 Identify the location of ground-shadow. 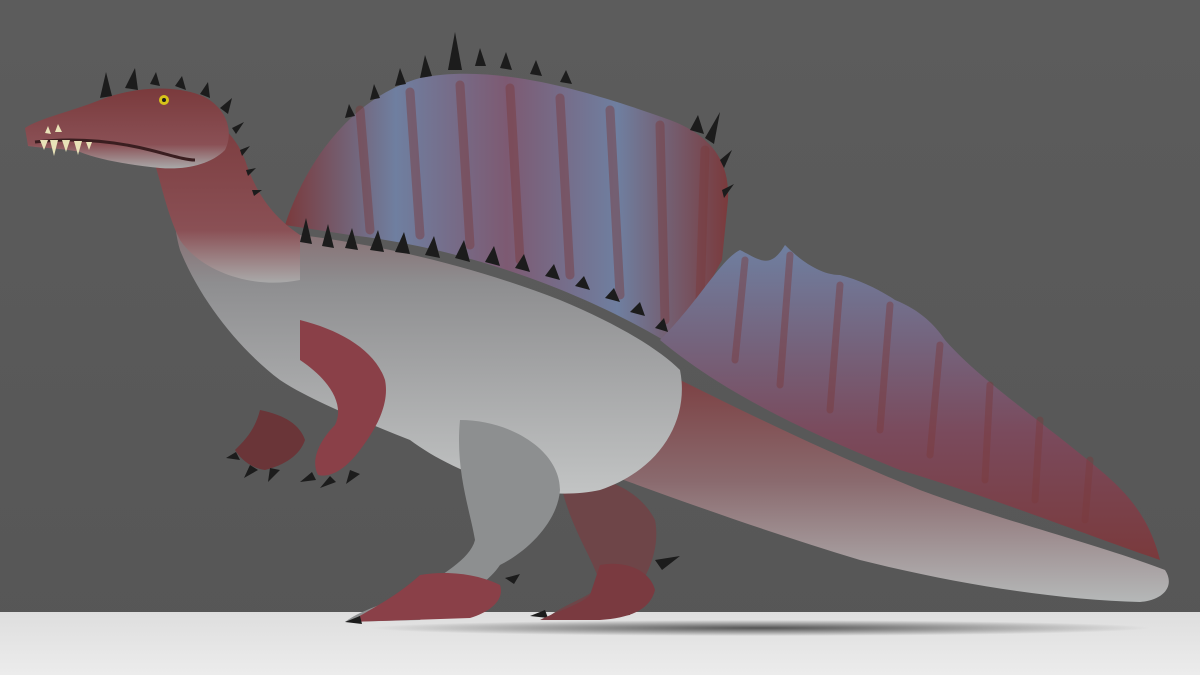
(760, 628).